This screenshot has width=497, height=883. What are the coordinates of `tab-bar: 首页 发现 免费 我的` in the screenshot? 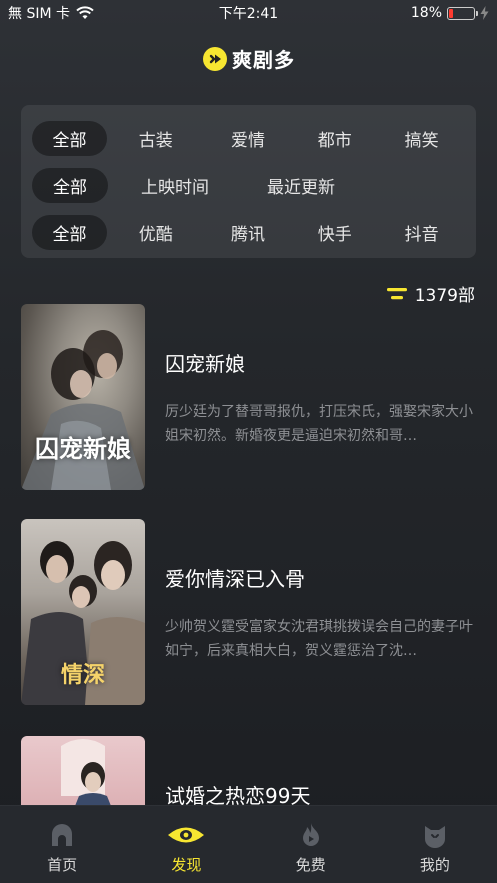 It's located at (248, 844).